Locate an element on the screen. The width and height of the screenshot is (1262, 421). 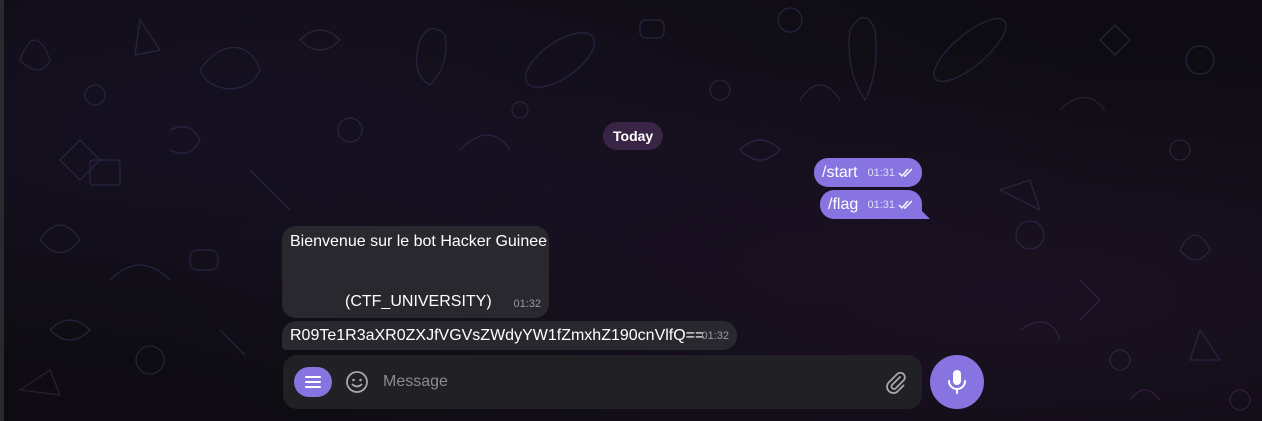
attach-button is located at coordinates (895, 382).